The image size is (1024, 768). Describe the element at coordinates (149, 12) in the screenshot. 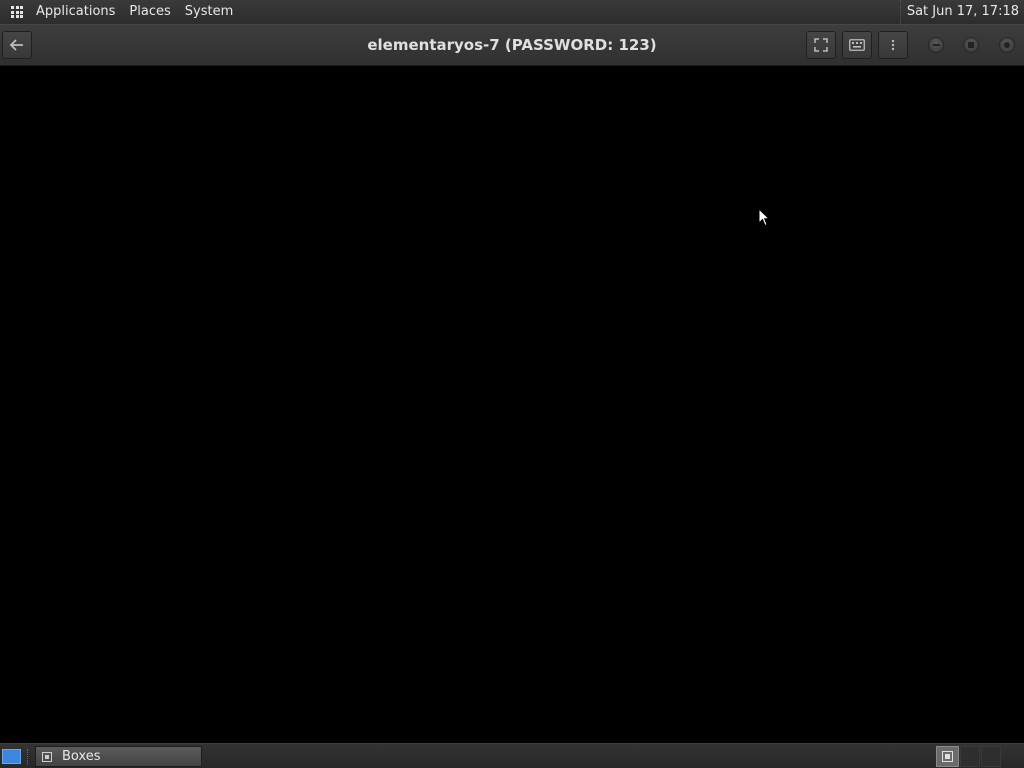

I see `menu-places: Places` at that location.